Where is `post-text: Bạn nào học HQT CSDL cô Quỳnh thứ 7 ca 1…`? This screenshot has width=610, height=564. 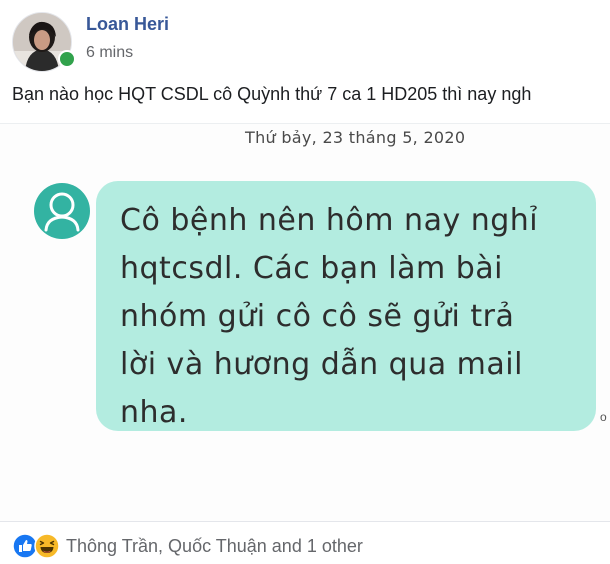
post-text: Bạn nào học HQT CSDL cô Quỳnh thứ 7 ca 1… is located at coordinates (272, 94).